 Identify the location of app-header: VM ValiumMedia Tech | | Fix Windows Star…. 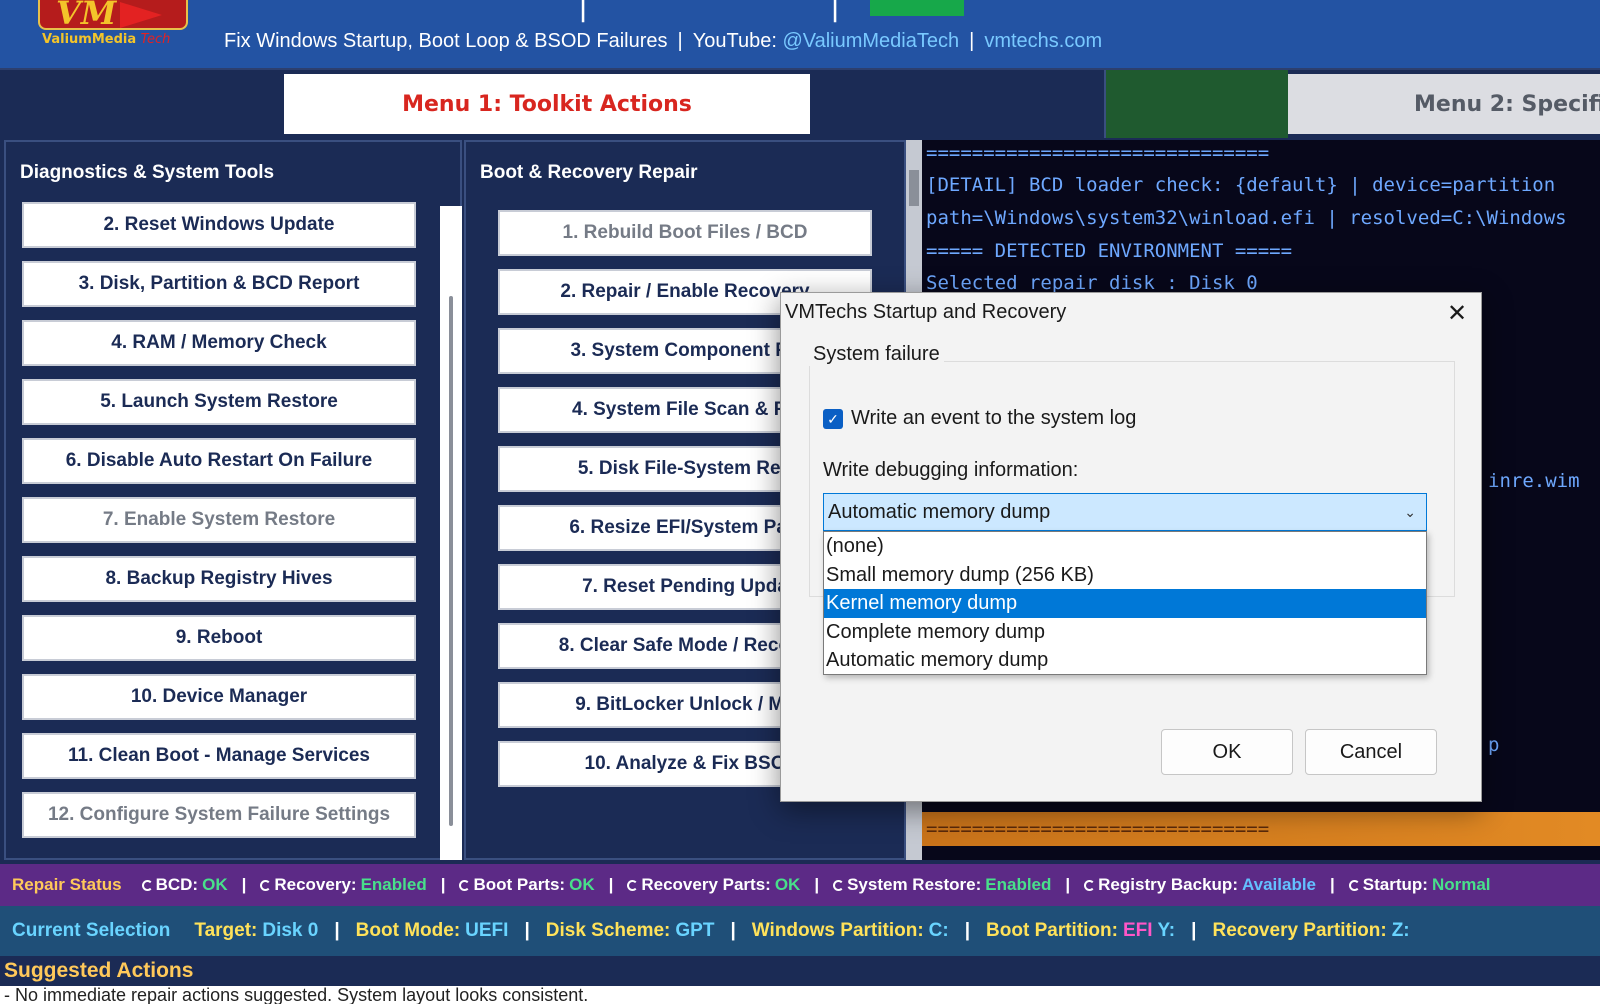
(800, 35).